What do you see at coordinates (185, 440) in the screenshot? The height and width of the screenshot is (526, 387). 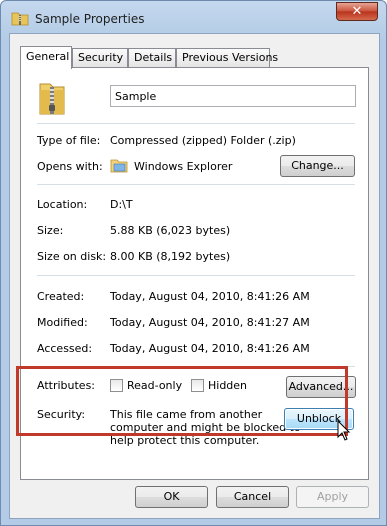 I see `security-message-line: help protect this computer.` at bounding box center [185, 440].